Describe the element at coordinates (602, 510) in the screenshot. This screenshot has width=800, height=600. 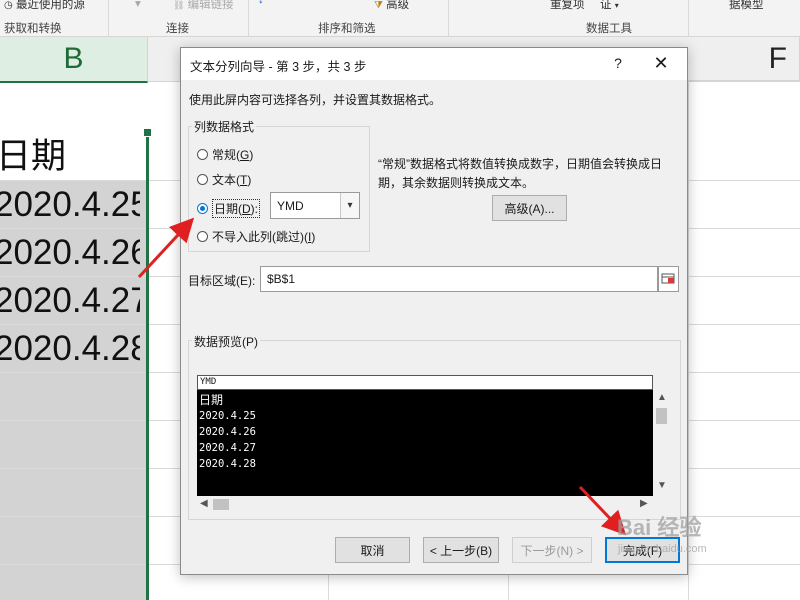
I see `red-arrow-to-finish` at that location.